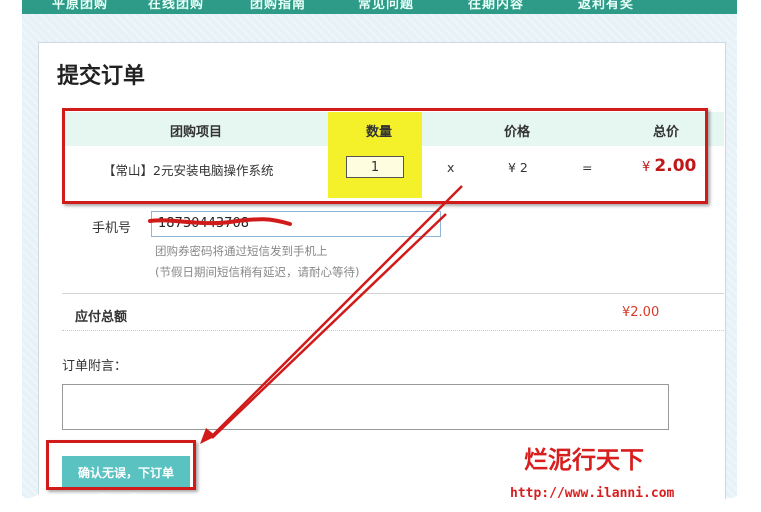 The width and height of the screenshot is (761, 512). I want to click on watermark-chars: 烂泥行天下, so click(584, 459).